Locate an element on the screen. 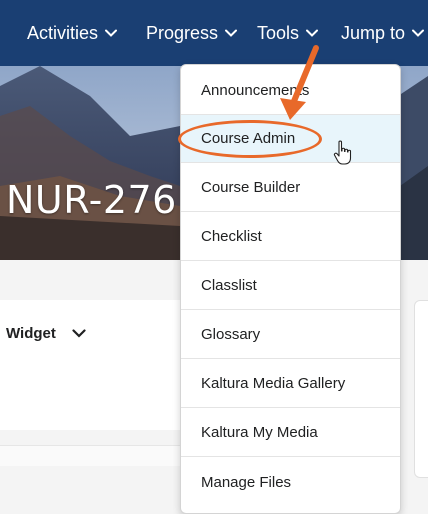 Image resolution: width=428 pixels, height=514 pixels. menu-item-kaltura-my-media: Kaltura My Media is located at coordinates (290, 433).